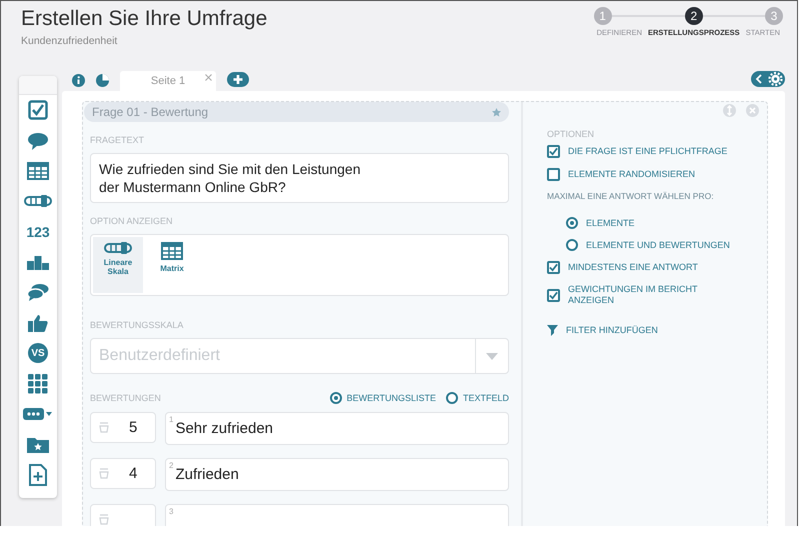 The image size is (800, 544). I want to click on display-option: Matrix, so click(172, 265).